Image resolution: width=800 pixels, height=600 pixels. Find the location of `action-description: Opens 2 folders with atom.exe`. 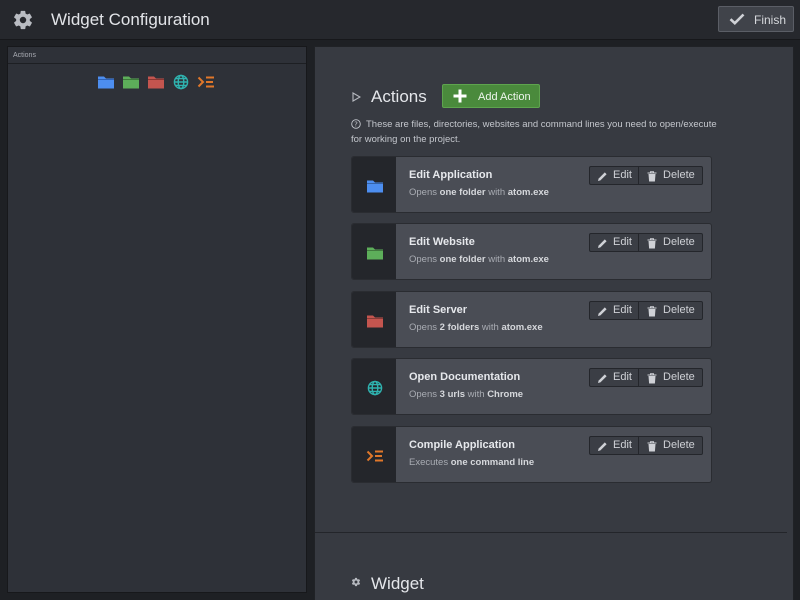

action-description: Opens 2 folders with atom.exe is located at coordinates (476, 327).